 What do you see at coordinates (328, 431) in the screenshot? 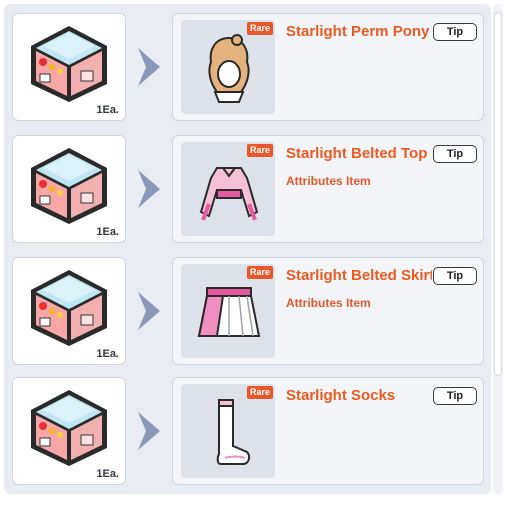
I see `item-card: Rare Starlight Socks Tip` at bounding box center [328, 431].